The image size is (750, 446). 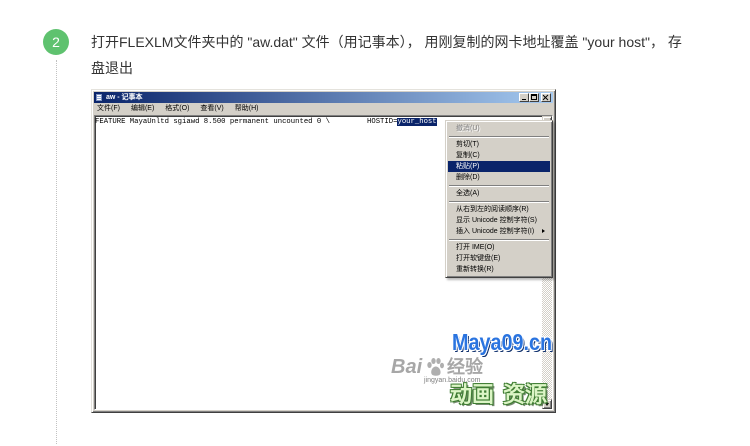 What do you see at coordinates (177, 109) in the screenshot?
I see `menu-format: 格式(O)` at bounding box center [177, 109].